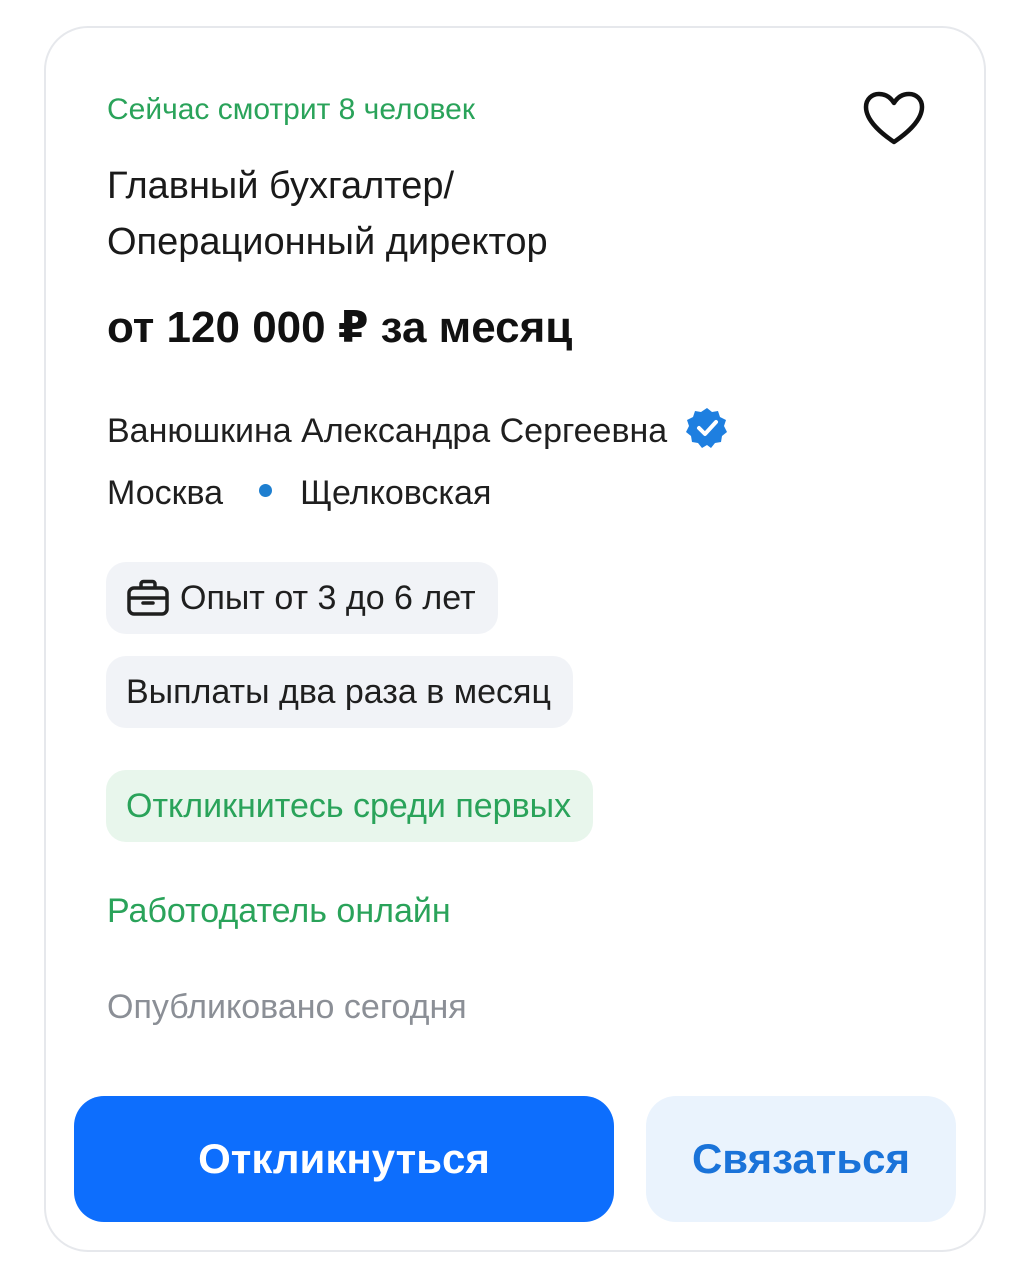 The height and width of the screenshot is (1280, 1030). Describe the element at coordinates (266, 490) in the screenshot. I see `metro-line-dot-icon` at that location.